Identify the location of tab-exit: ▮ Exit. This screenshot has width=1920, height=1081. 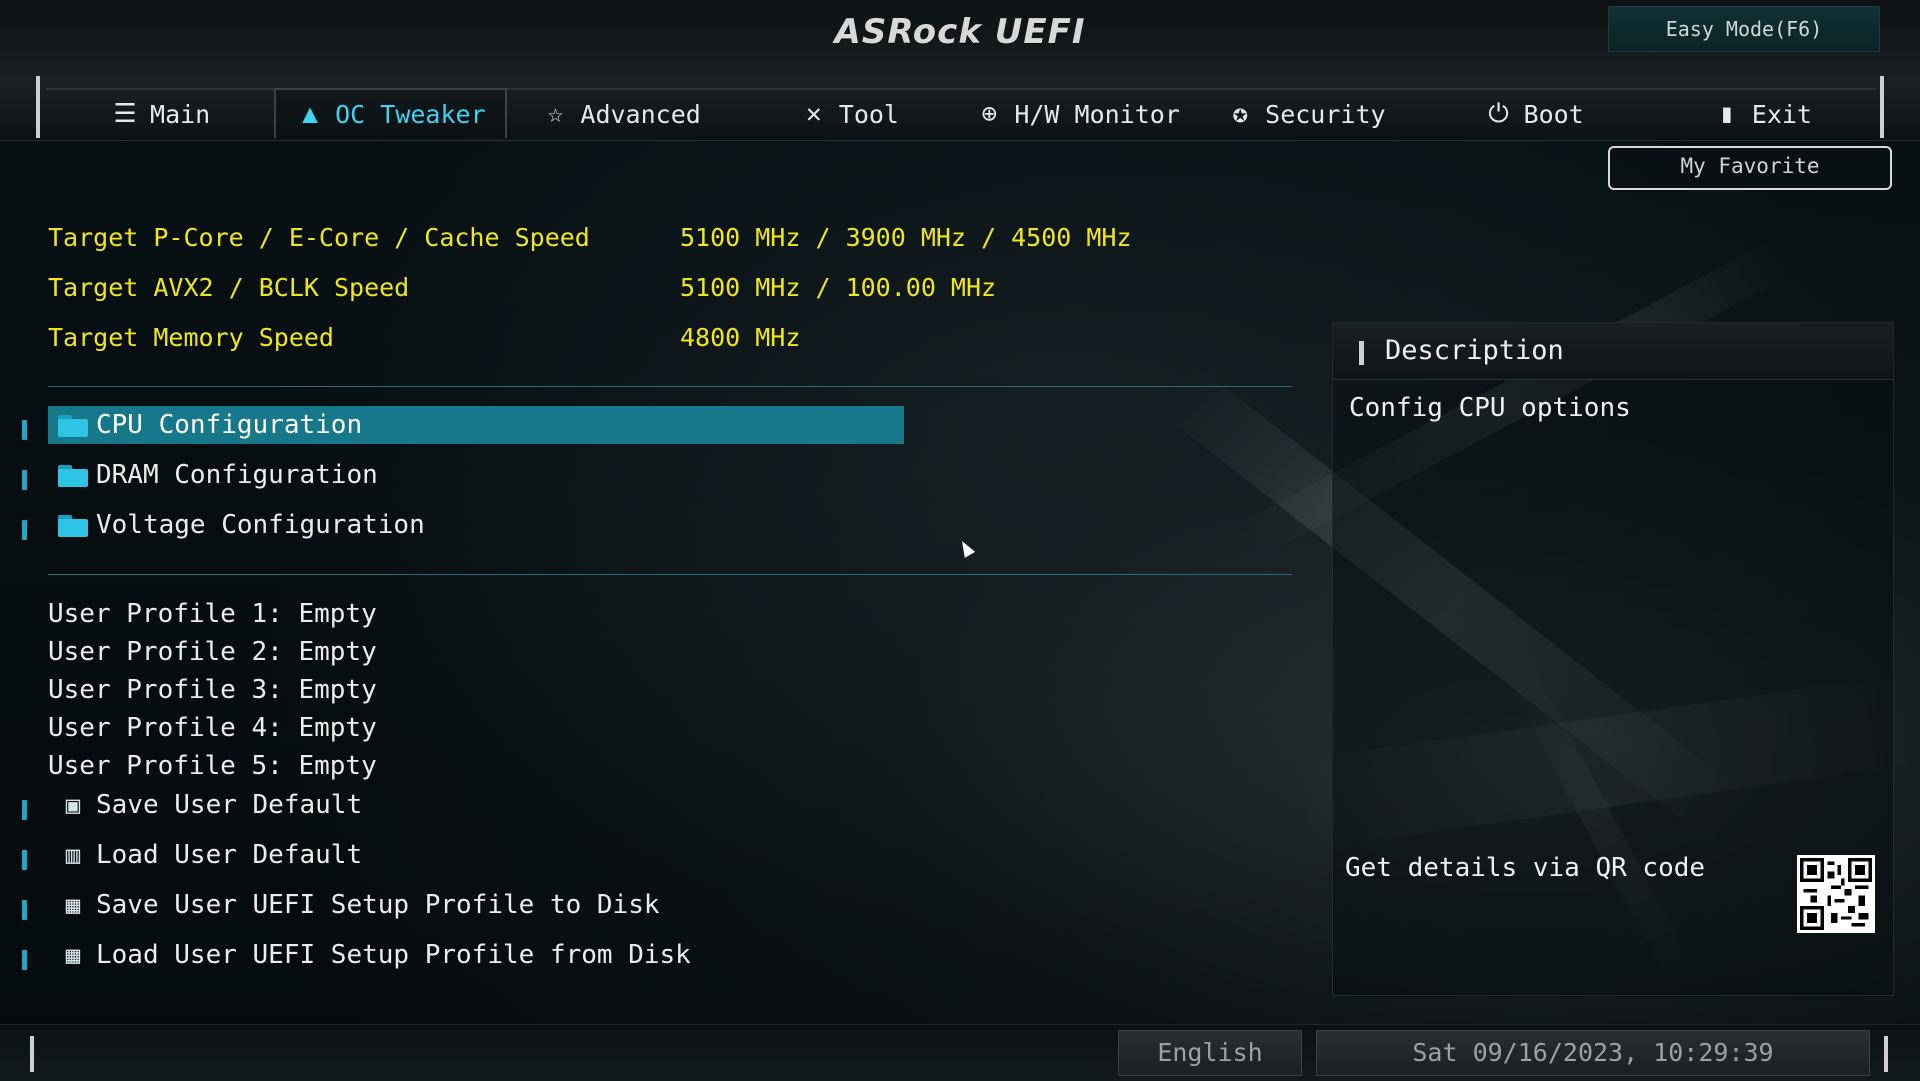
(1761, 113).